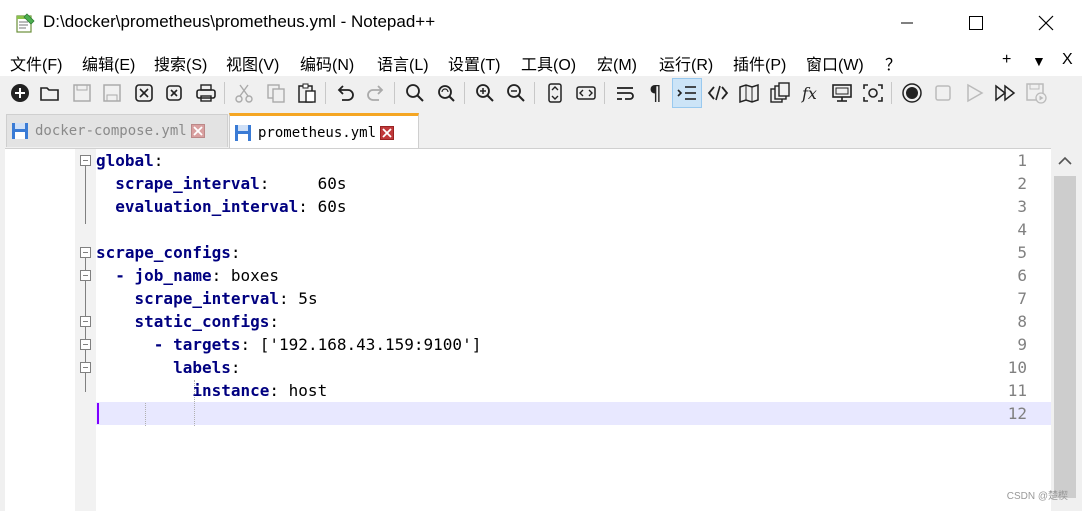 The image size is (1082, 511). Describe the element at coordinates (625, 93) in the screenshot. I see `word-wrap-button` at that location.